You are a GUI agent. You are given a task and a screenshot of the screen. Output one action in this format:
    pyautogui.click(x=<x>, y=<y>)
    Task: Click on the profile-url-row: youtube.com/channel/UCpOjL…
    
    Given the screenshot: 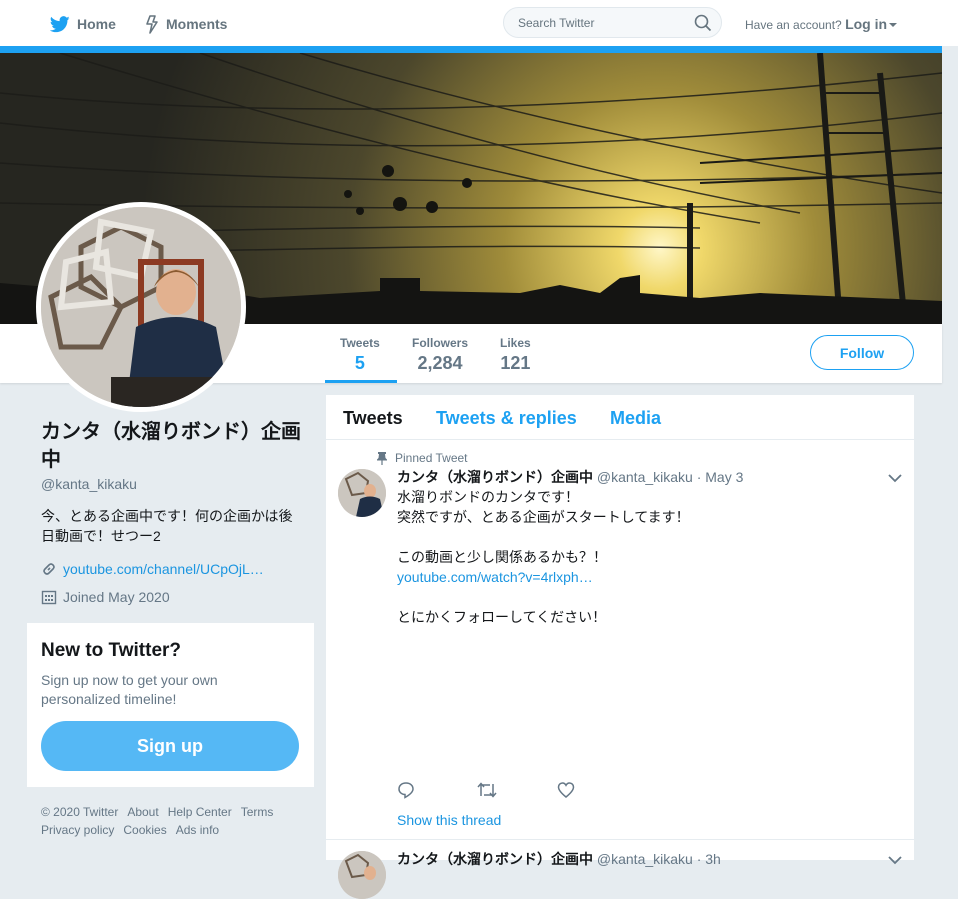 What is the action you would take?
    pyautogui.click(x=152, y=569)
    